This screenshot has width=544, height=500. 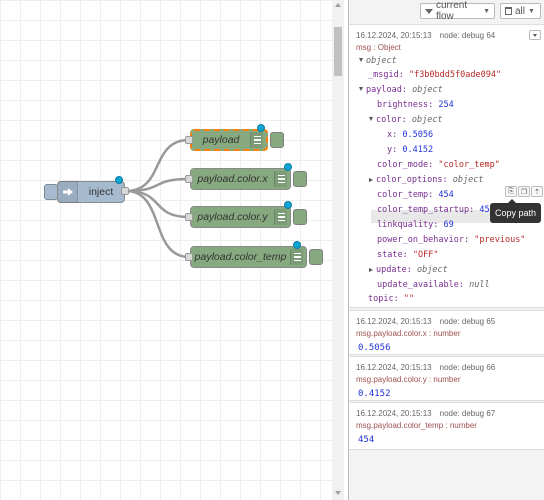 I want to click on scroll-up-arrow-icon, so click(x=338, y=5).